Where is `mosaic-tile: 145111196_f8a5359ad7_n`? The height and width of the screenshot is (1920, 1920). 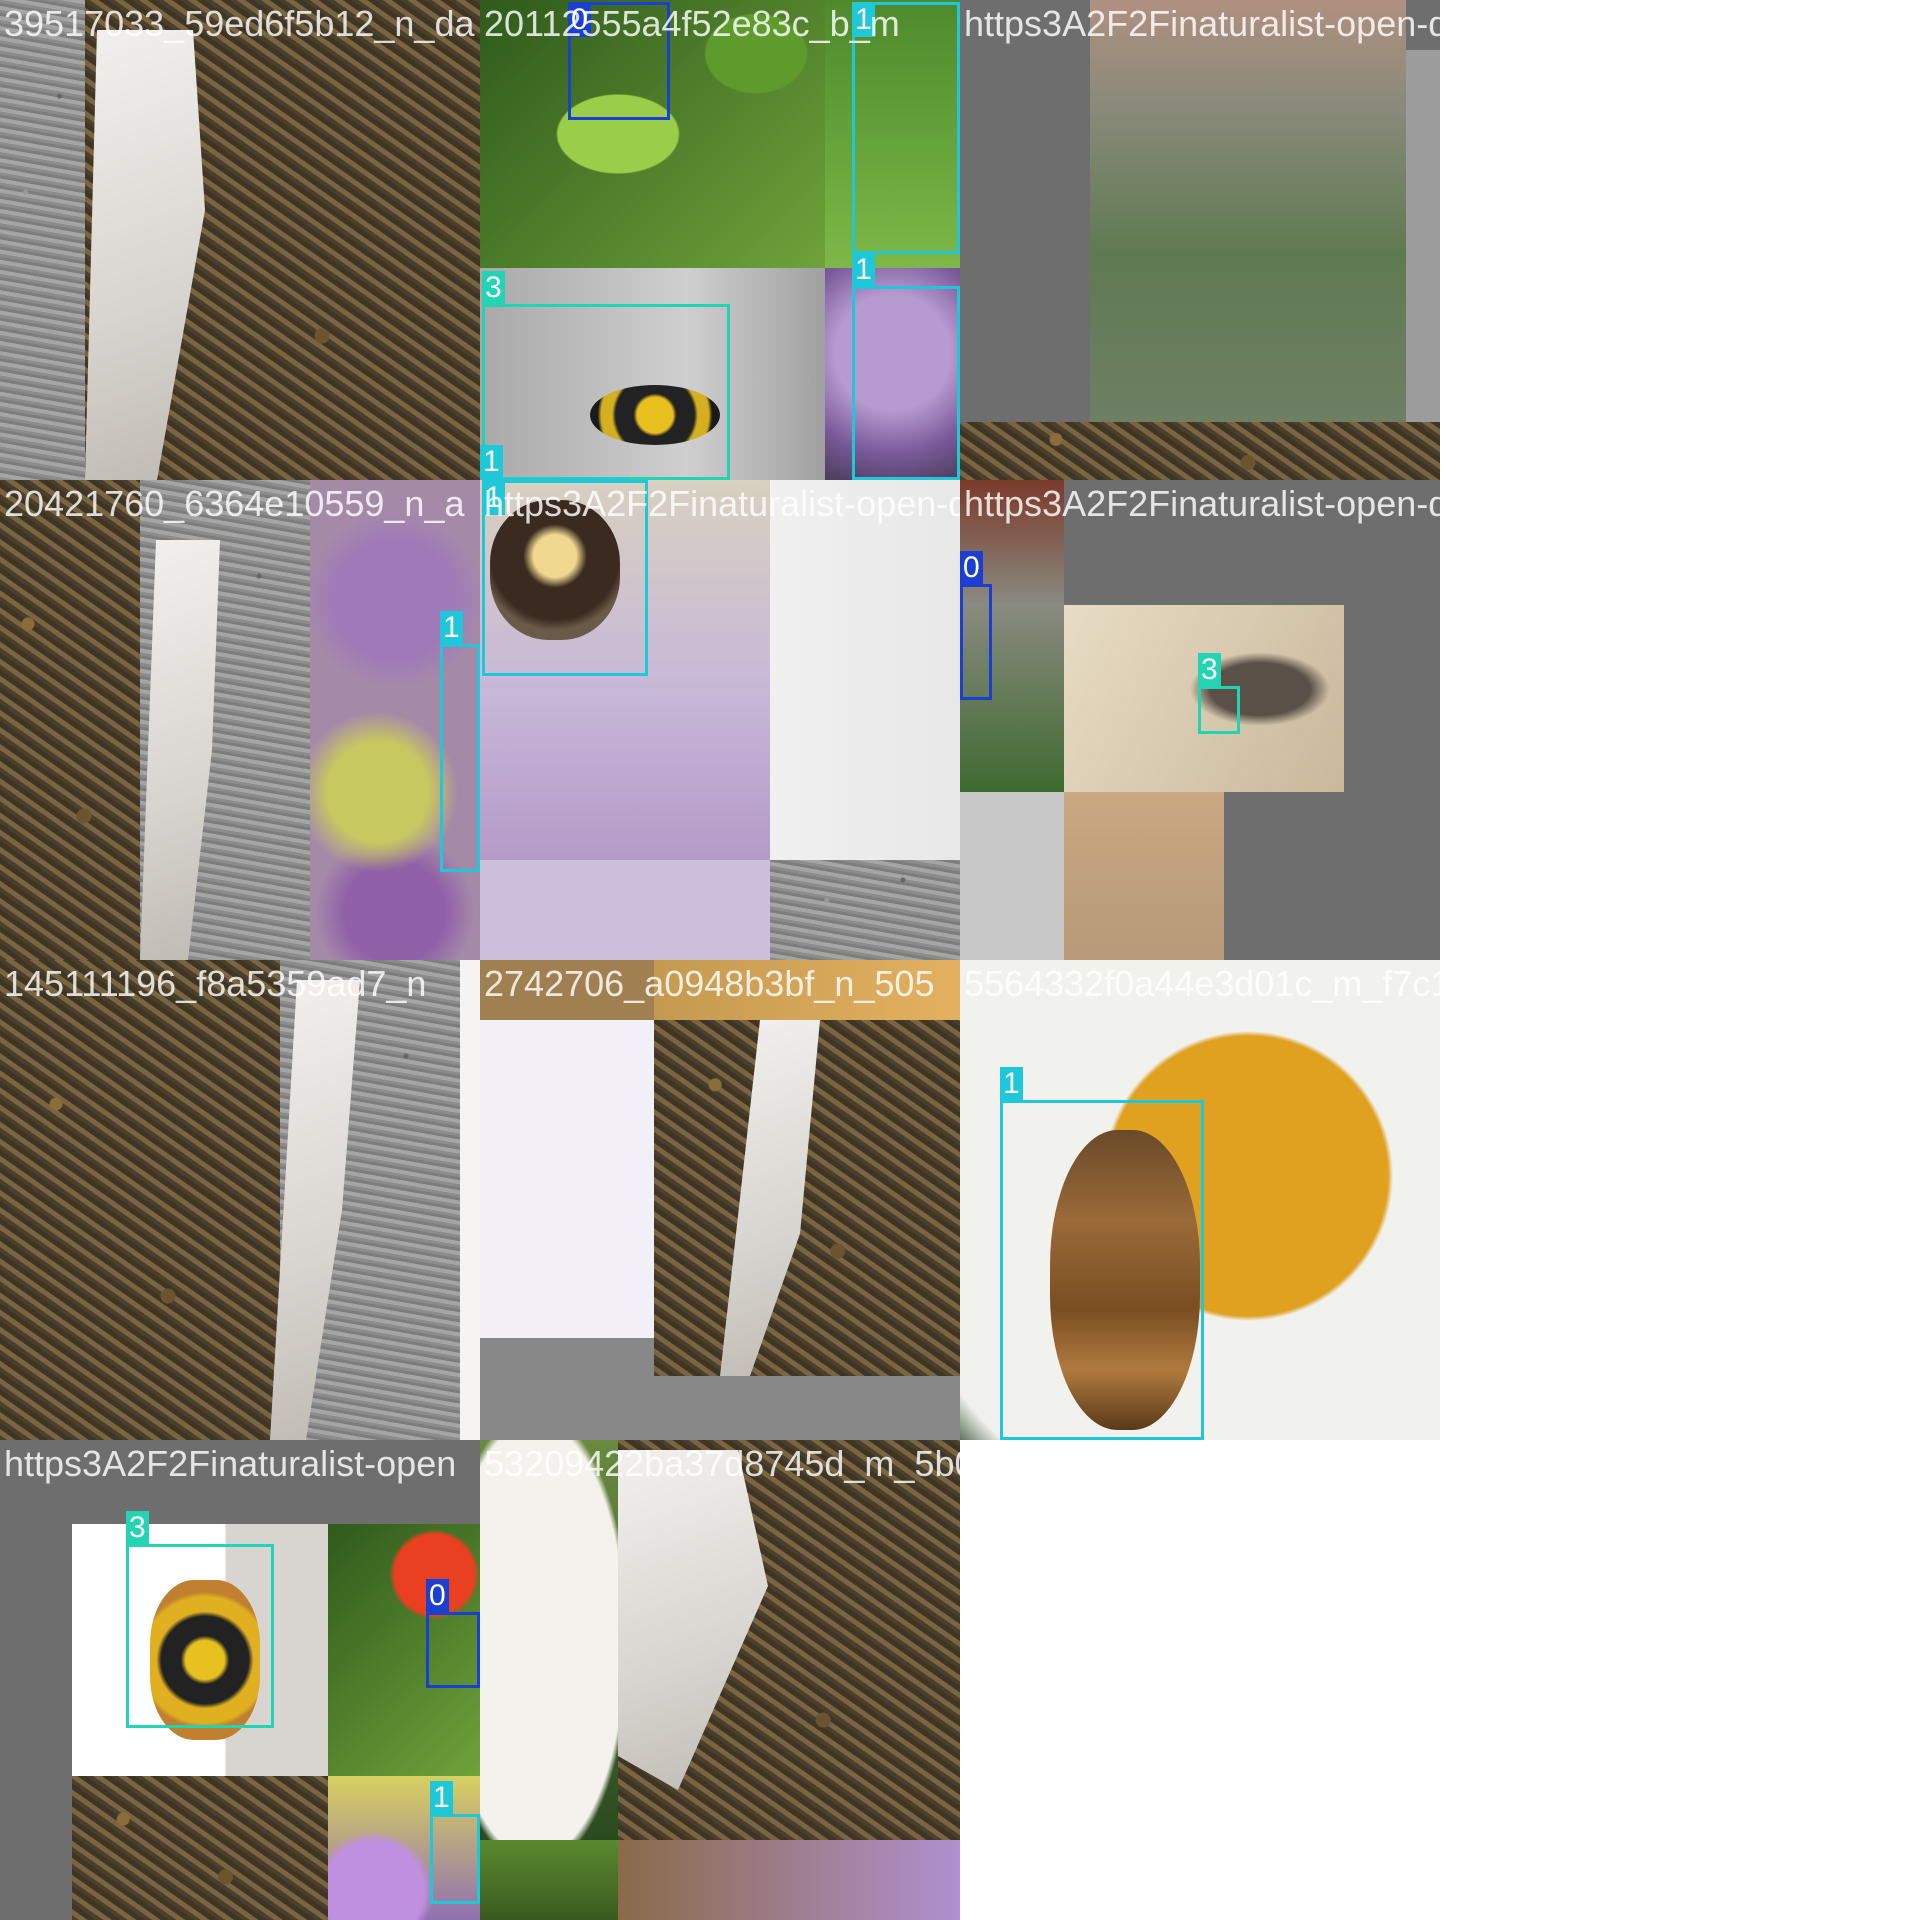
mosaic-tile: 145111196_f8a5359ad7_n is located at coordinates (240, 1200).